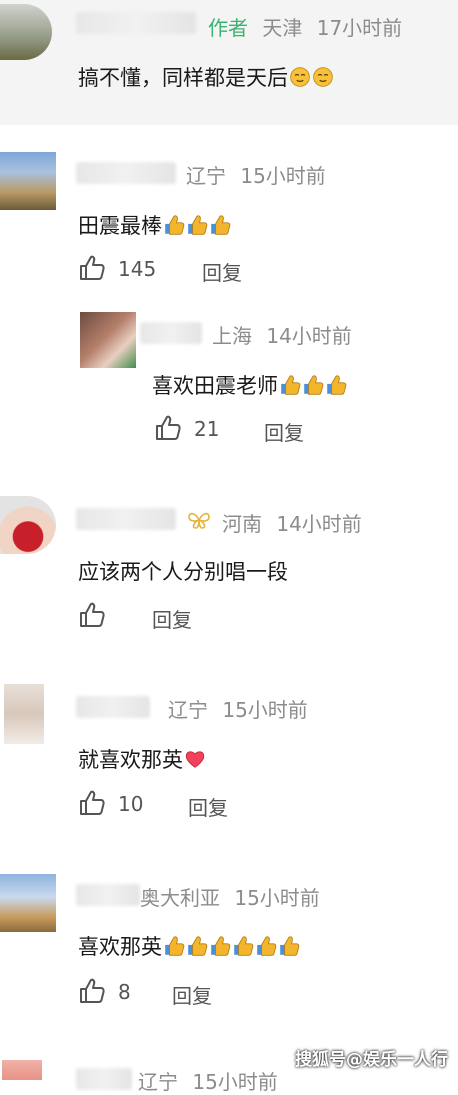  What do you see at coordinates (180, 898) in the screenshot?
I see `location: 奥大利亚` at bounding box center [180, 898].